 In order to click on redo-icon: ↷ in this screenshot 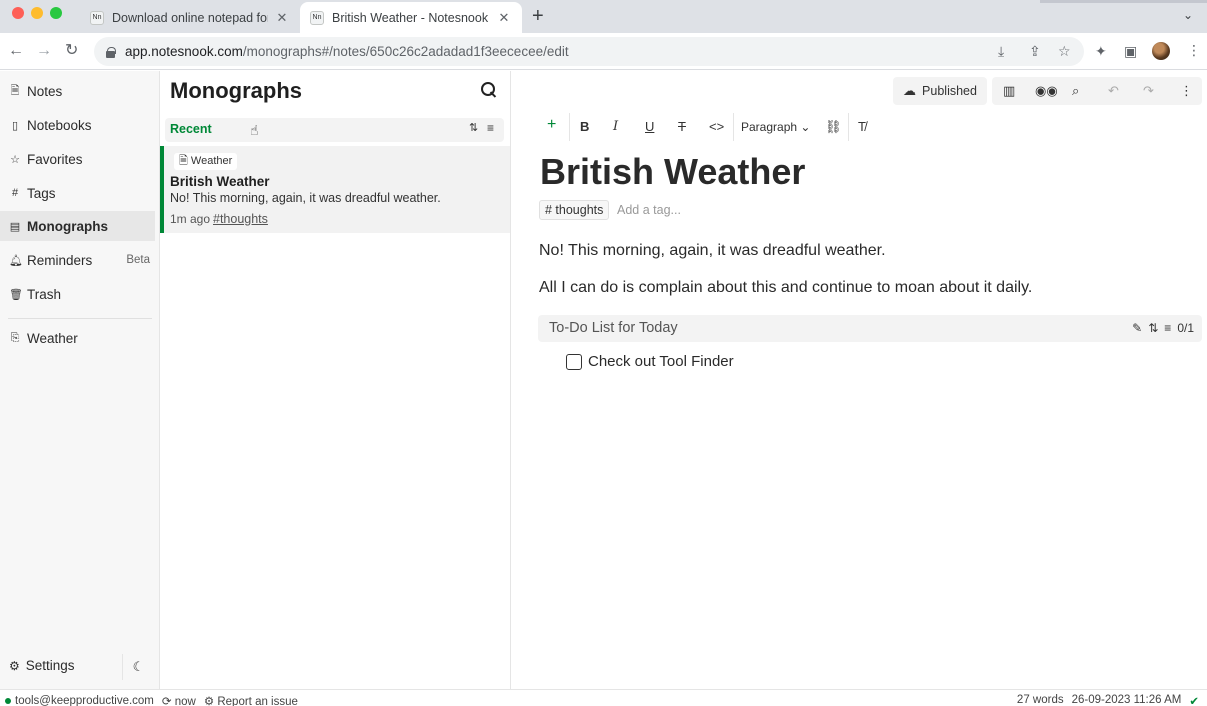, I will do `click(1148, 91)`.